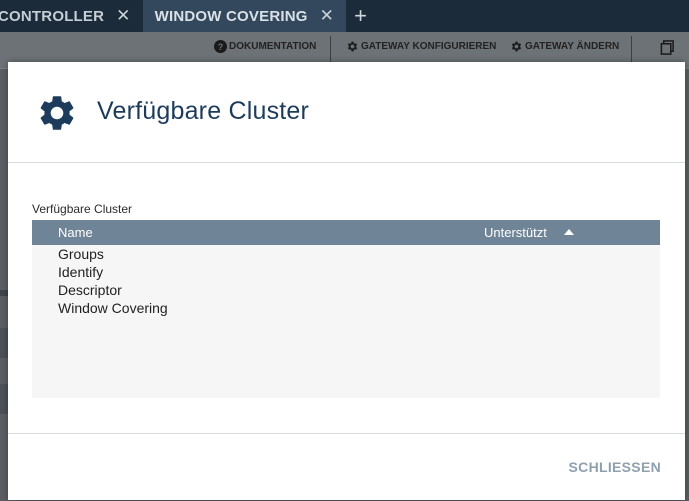 The width and height of the screenshot is (689, 501). Describe the element at coordinates (113, 290) in the screenshot. I see `table-row: Descriptor` at that location.